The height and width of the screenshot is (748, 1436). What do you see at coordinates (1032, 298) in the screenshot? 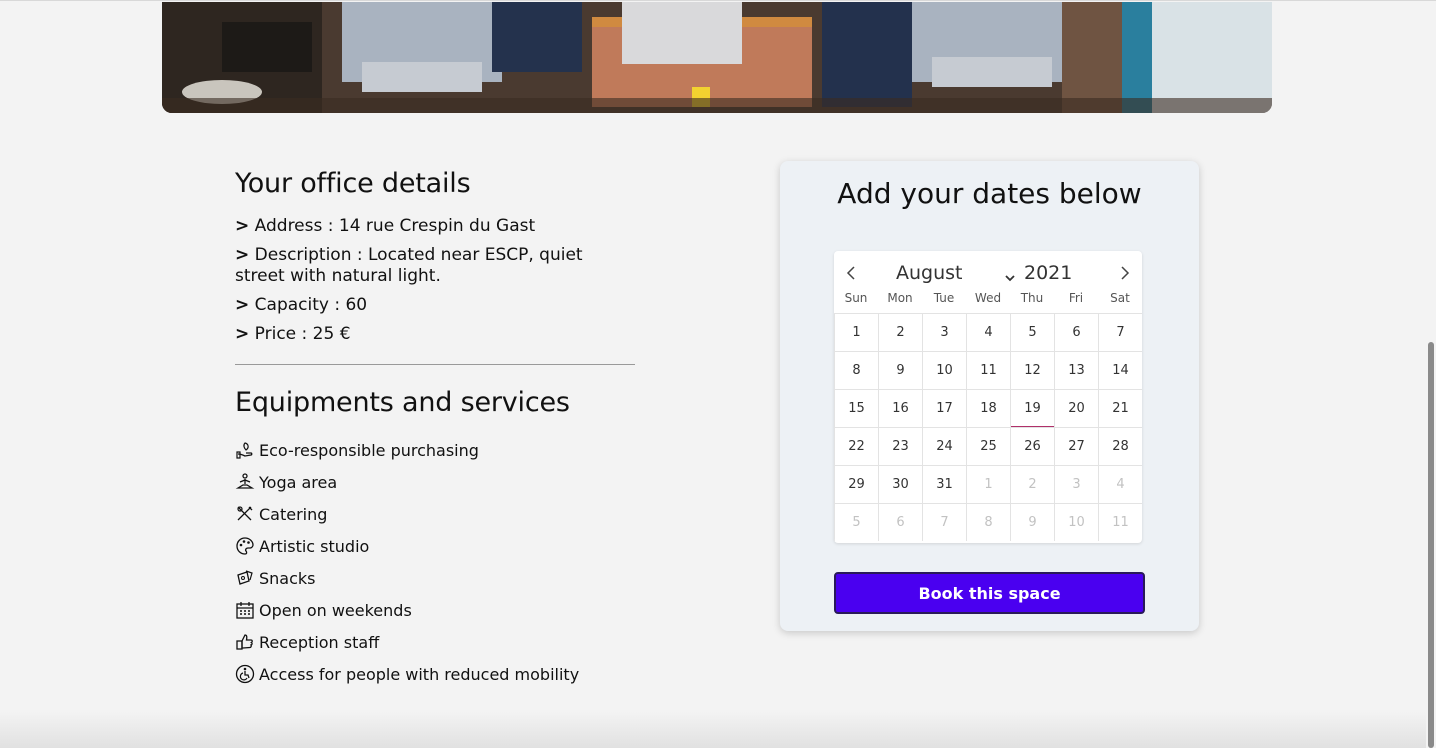
I see `weekday-label: Thu` at bounding box center [1032, 298].